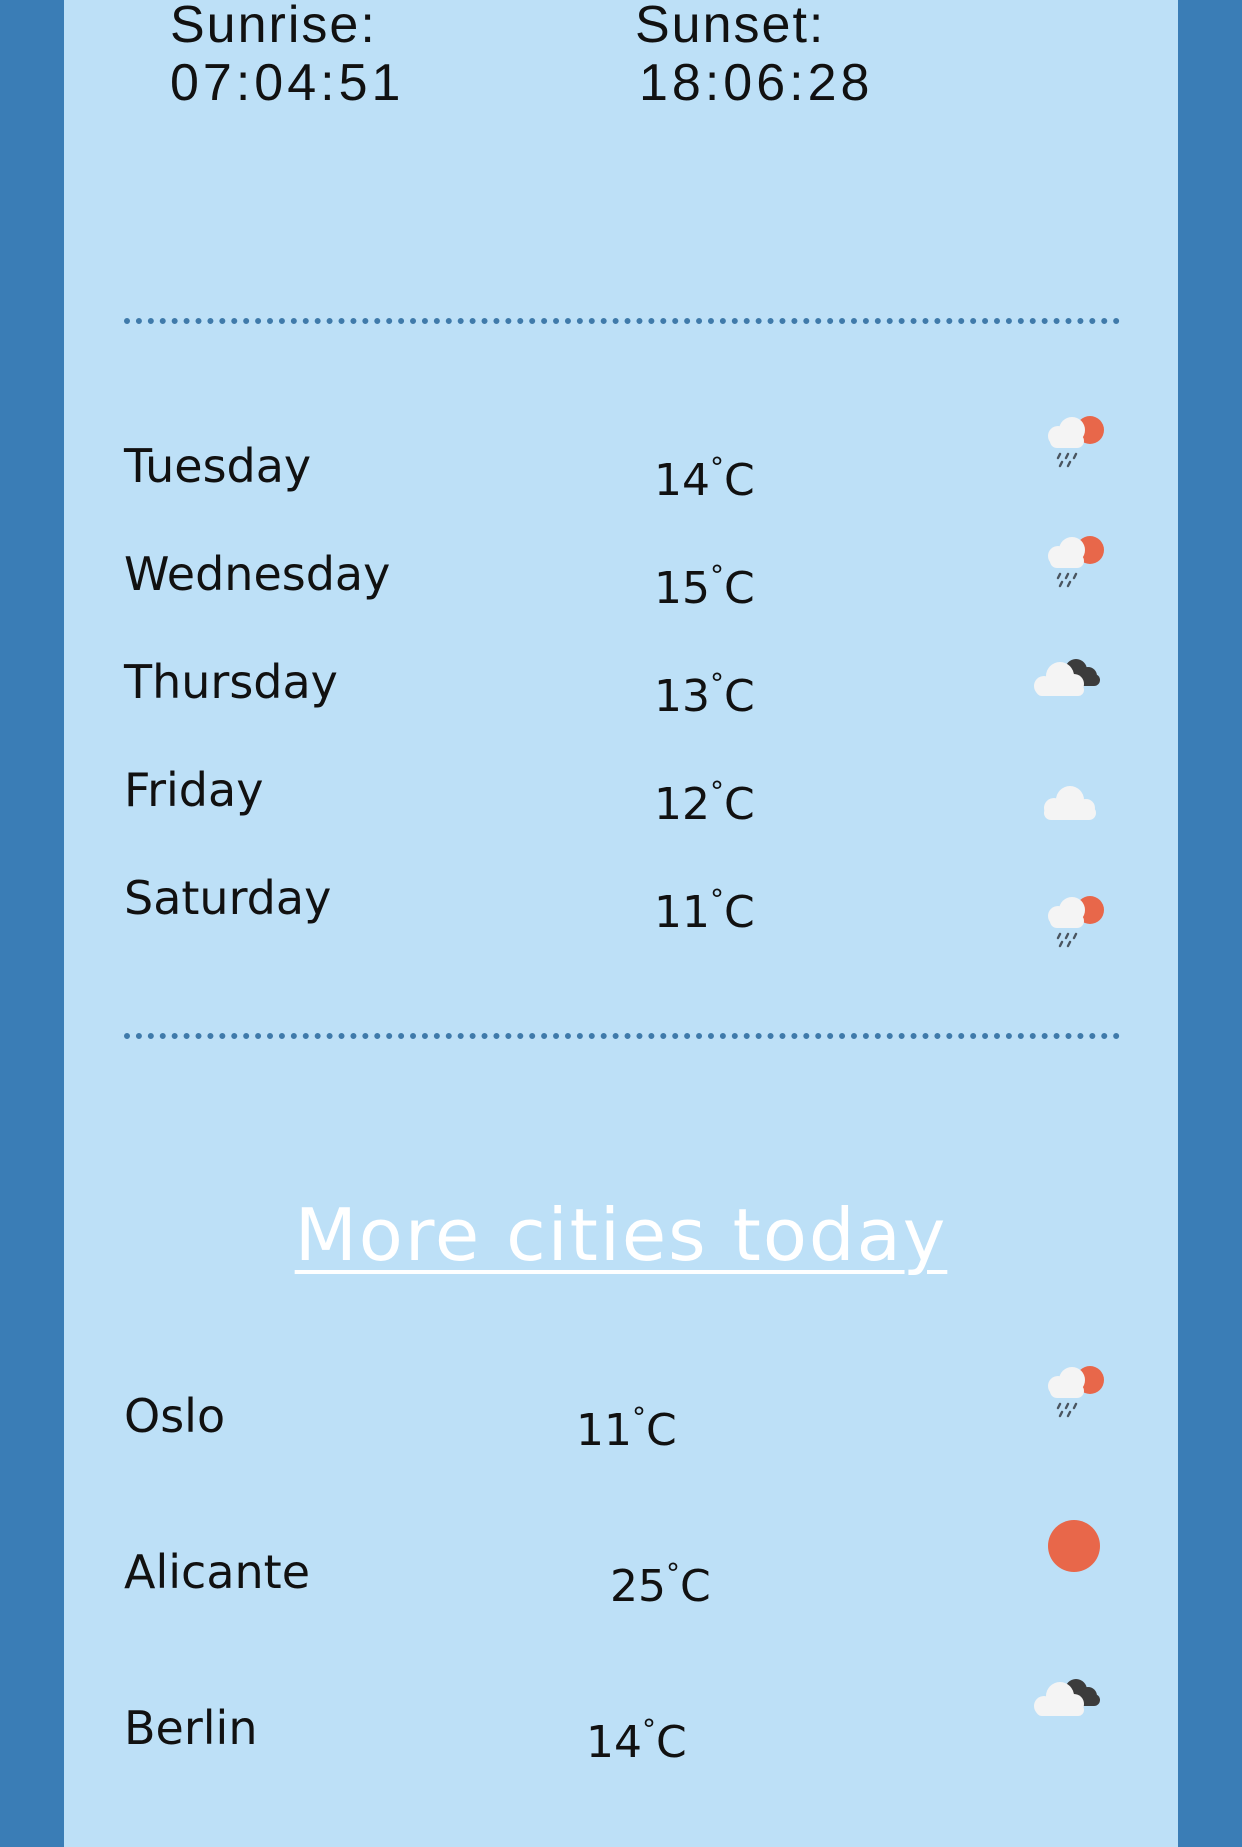 The height and width of the screenshot is (1847, 1242). I want to click on city-name: Berlin, so click(191, 1728).